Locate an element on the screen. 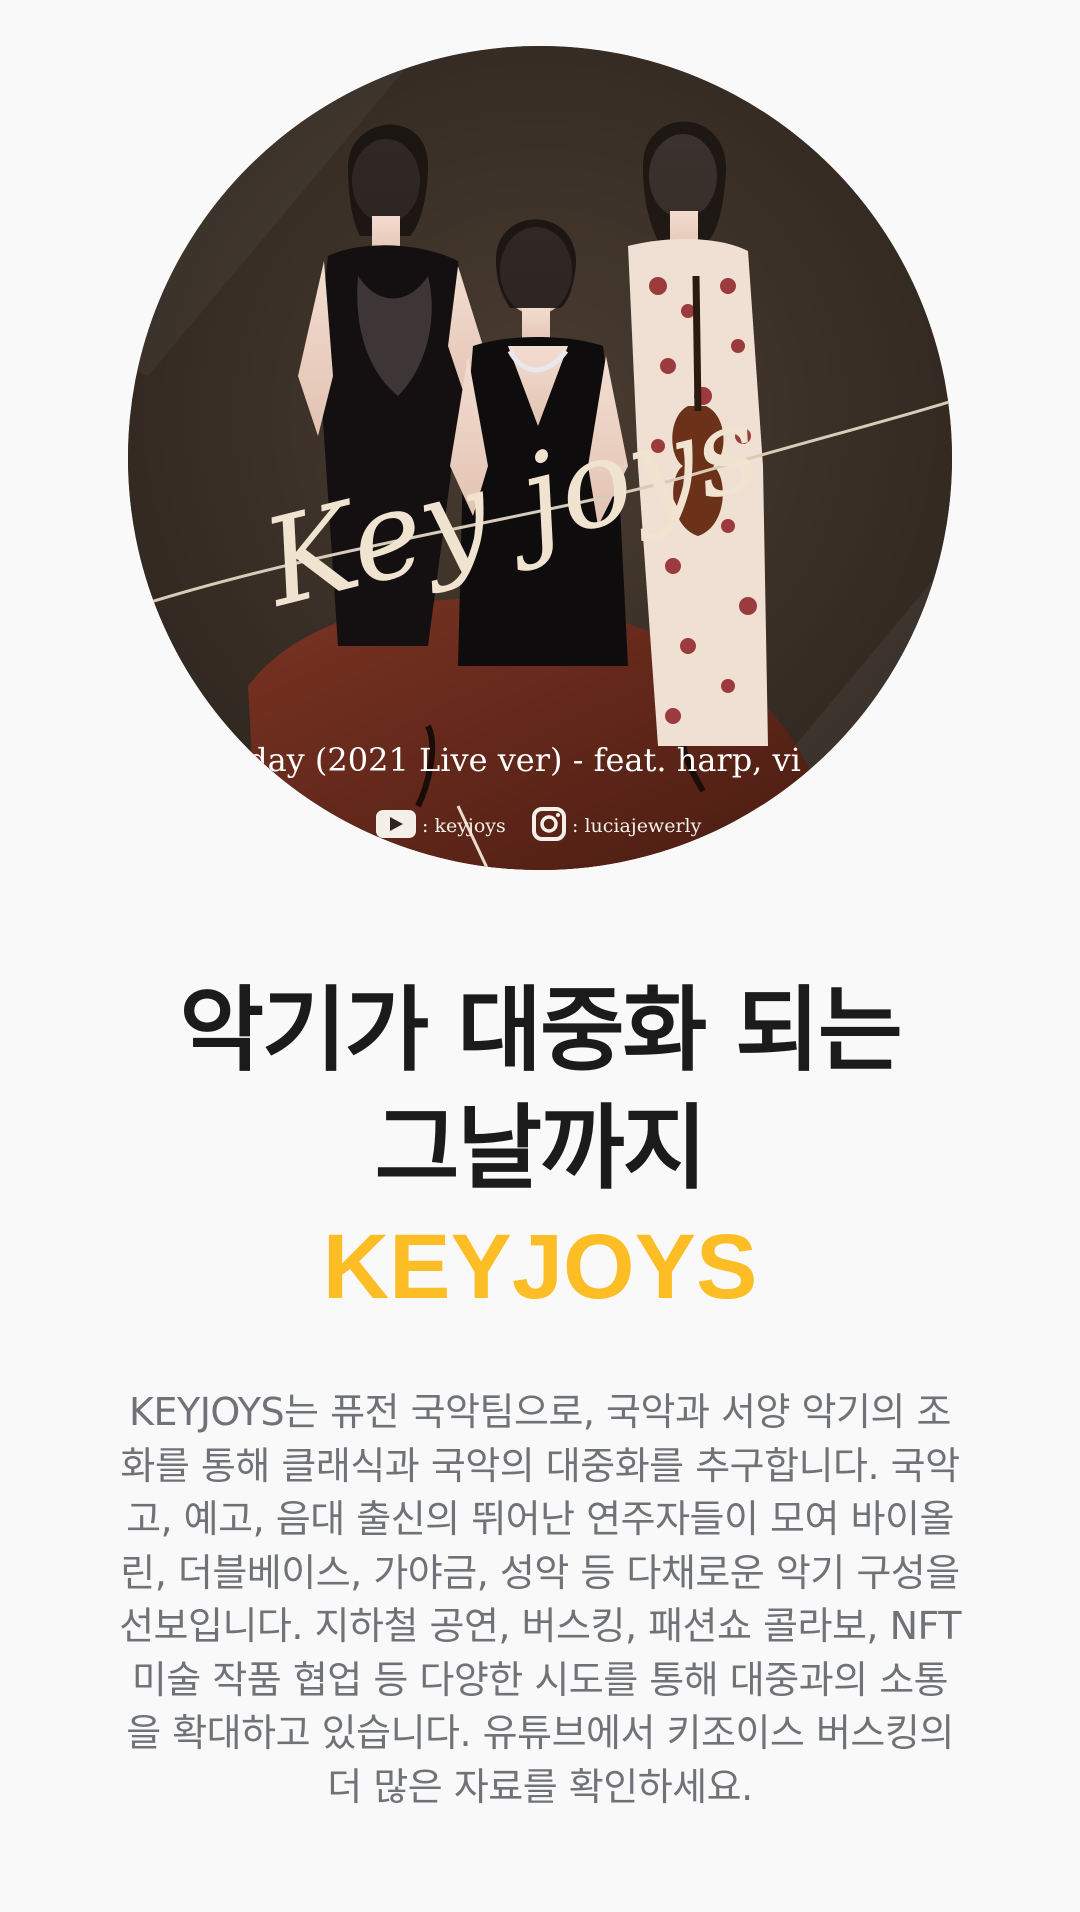  description-line: 을 확대하고 있습니다. 유튜브에서 키조이스 버스킹의 is located at coordinates (540, 1733).